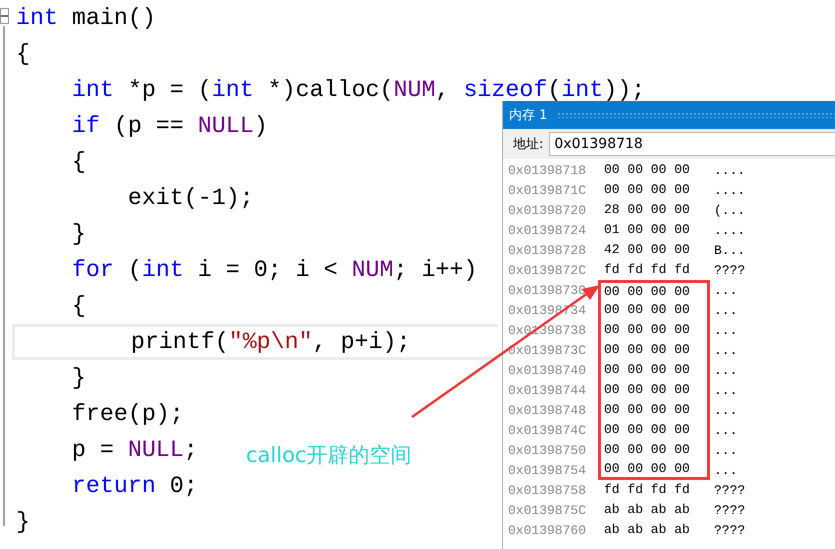 The height and width of the screenshot is (549, 835). Describe the element at coordinates (528, 144) in the screenshot. I see `address-label: 地址:` at that location.